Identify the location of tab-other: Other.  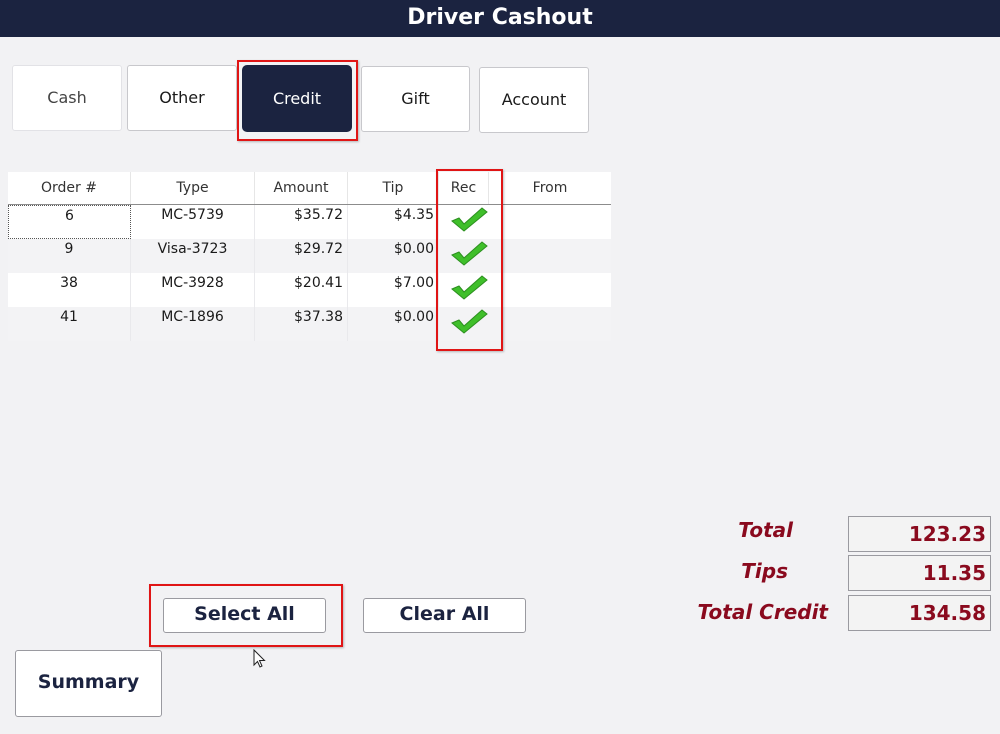
(182, 98).